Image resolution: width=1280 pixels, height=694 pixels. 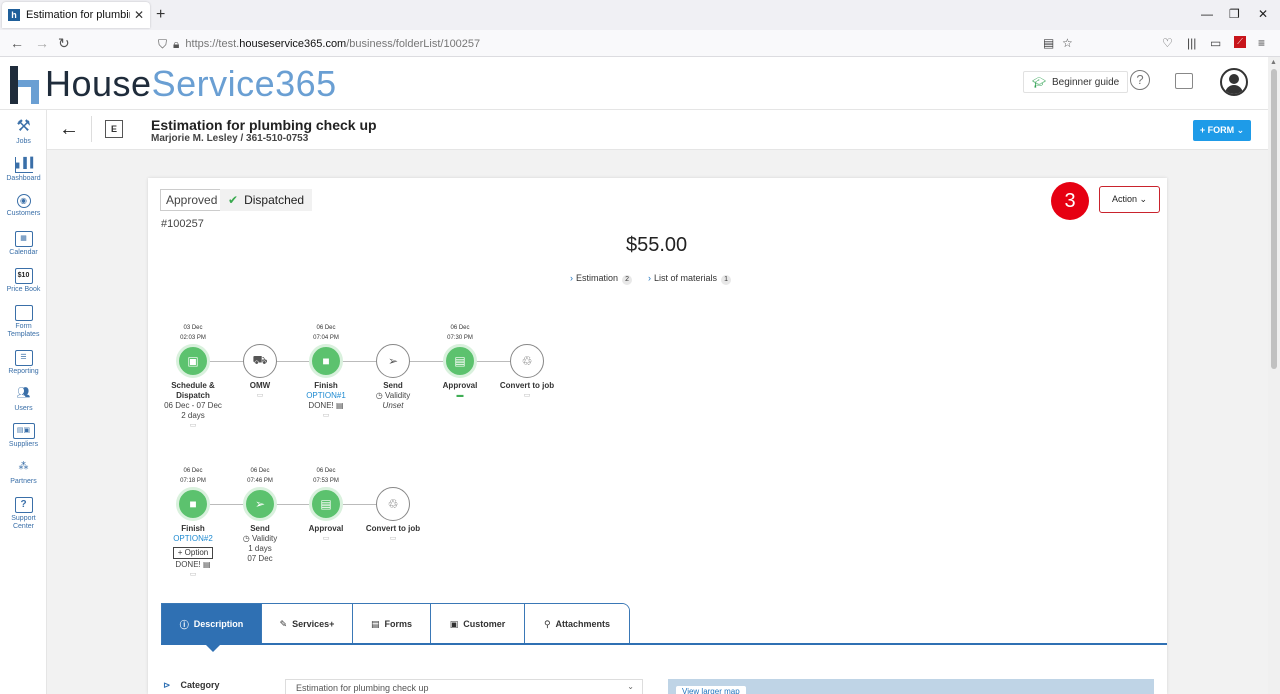 What do you see at coordinates (464, 686) in the screenshot?
I see `category-select: Estimation for plumbing check up ⌄` at bounding box center [464, 686].